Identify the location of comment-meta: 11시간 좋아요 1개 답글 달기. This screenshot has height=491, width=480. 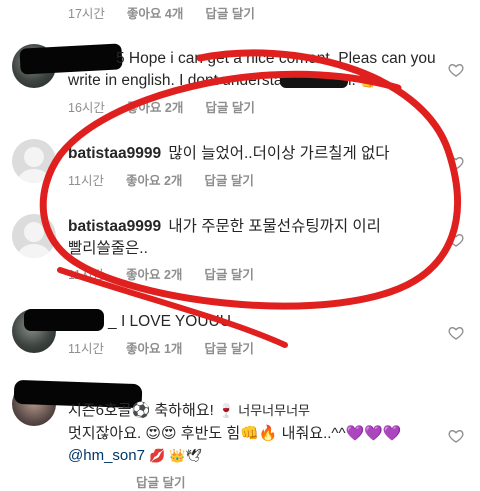
(161, 347).